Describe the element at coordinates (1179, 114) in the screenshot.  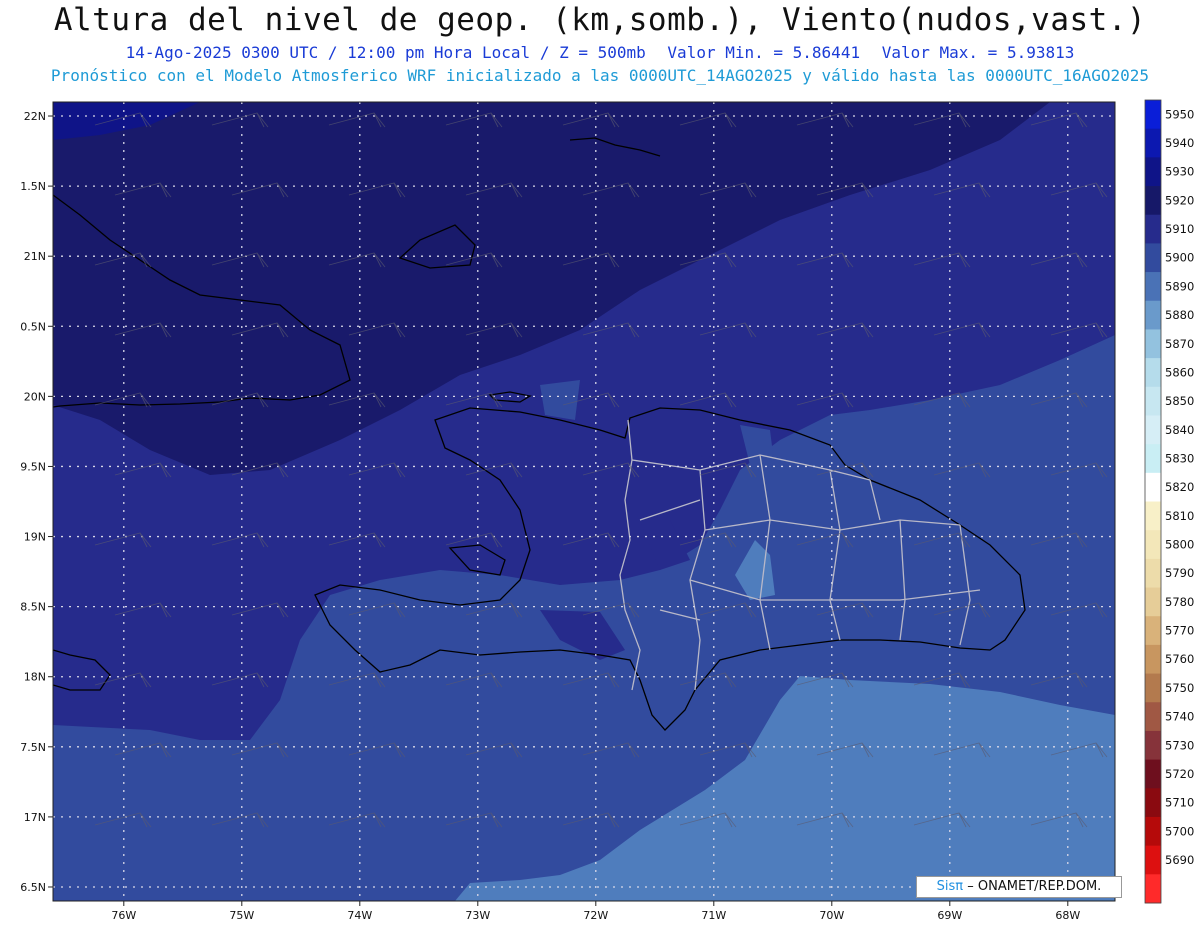
I see `colorbar-label: 5950` at that location.